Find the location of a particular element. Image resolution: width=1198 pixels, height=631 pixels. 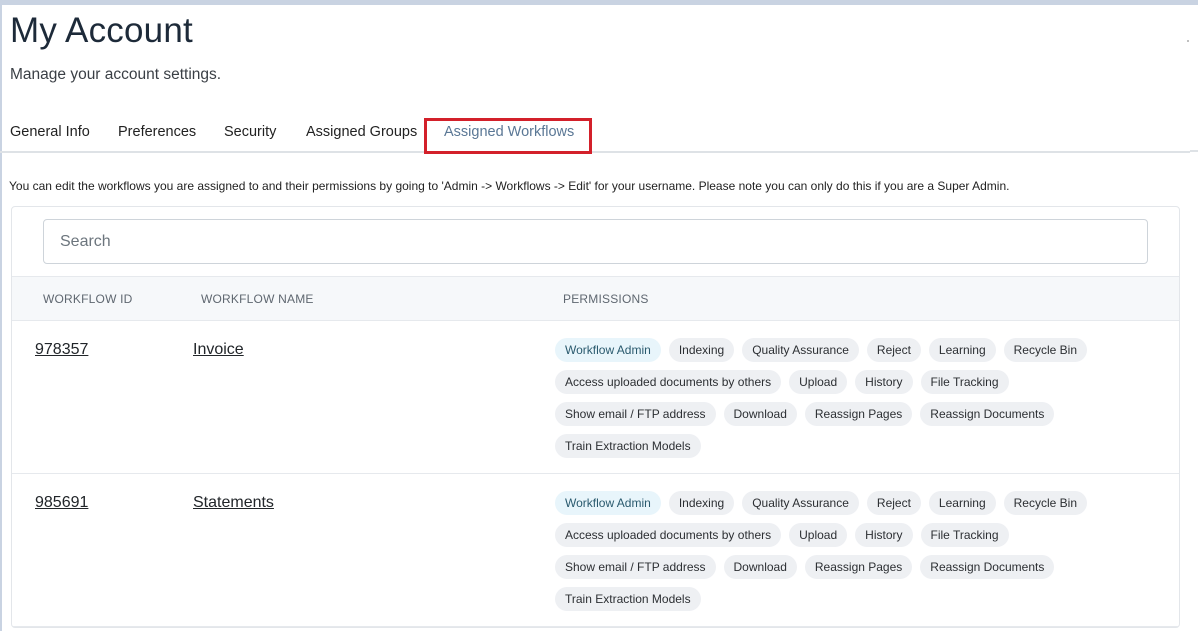

workflow-id-link: 985691 is located at coordinates (61, 503).